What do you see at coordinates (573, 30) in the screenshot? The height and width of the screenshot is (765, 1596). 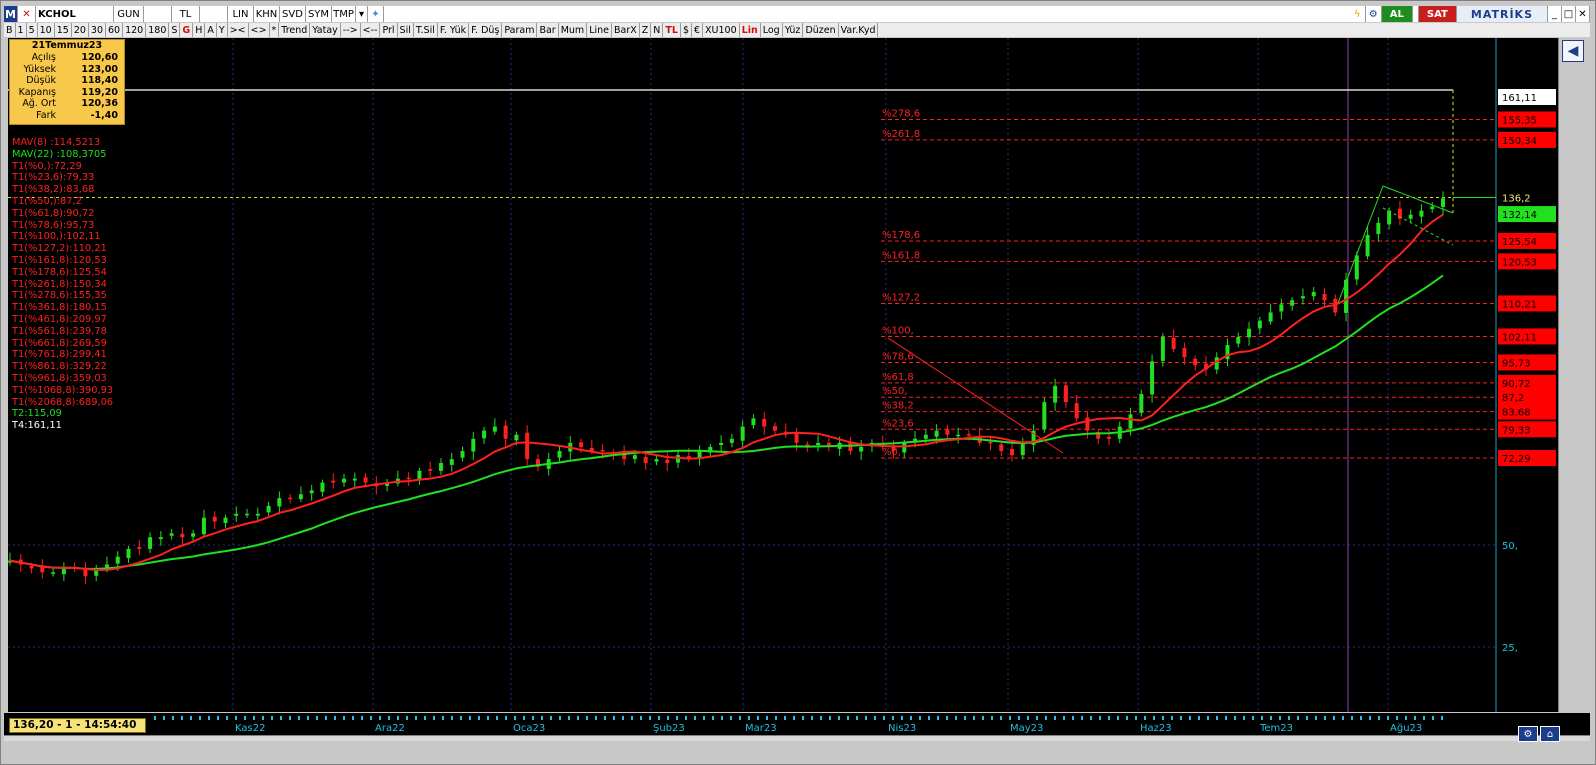 I see `toolbar-item: Mum` at bounding box center [573, 30].